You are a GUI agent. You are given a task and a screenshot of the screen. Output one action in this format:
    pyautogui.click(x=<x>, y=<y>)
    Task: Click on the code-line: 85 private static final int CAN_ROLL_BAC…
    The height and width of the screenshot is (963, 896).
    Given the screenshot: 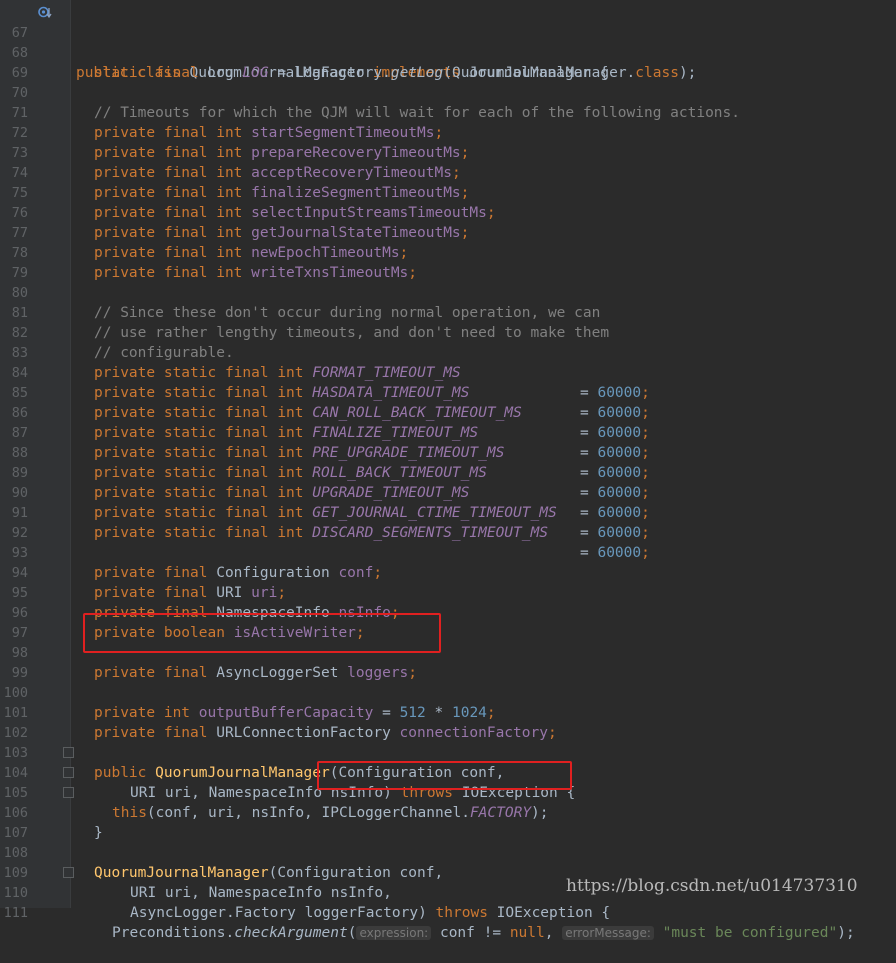 What is the action you would take?
    pyautogui.click(x=448, y=402)
    